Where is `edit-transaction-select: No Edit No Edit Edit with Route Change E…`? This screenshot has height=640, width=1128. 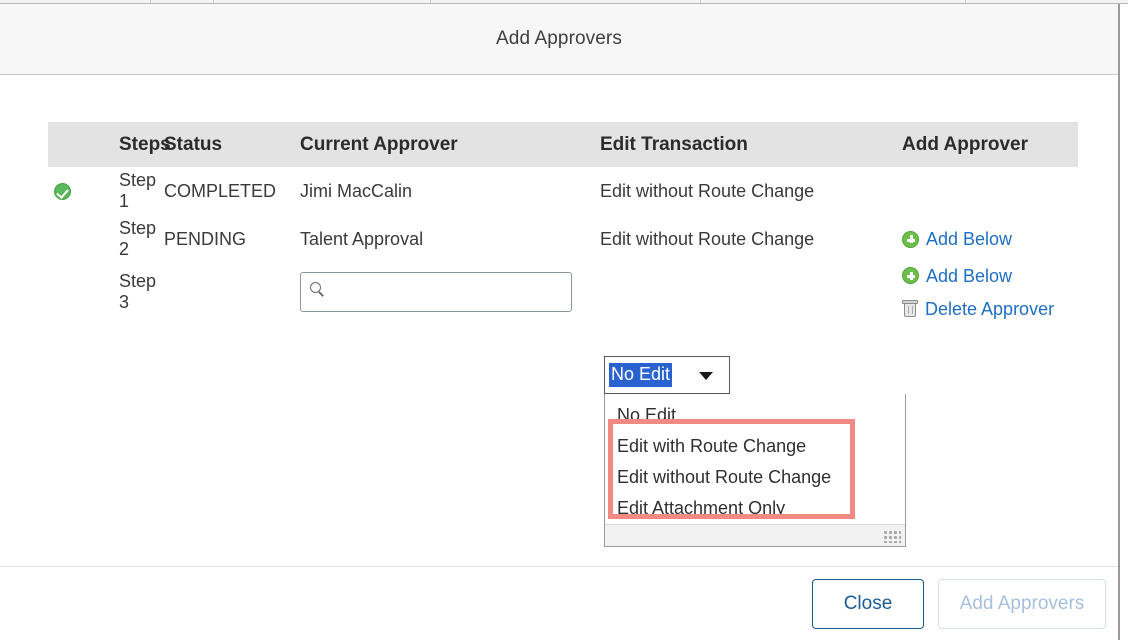 edit-transaction-select: No Edit No Edit Edit with Route Change E… is located at coordinates (755, 451).